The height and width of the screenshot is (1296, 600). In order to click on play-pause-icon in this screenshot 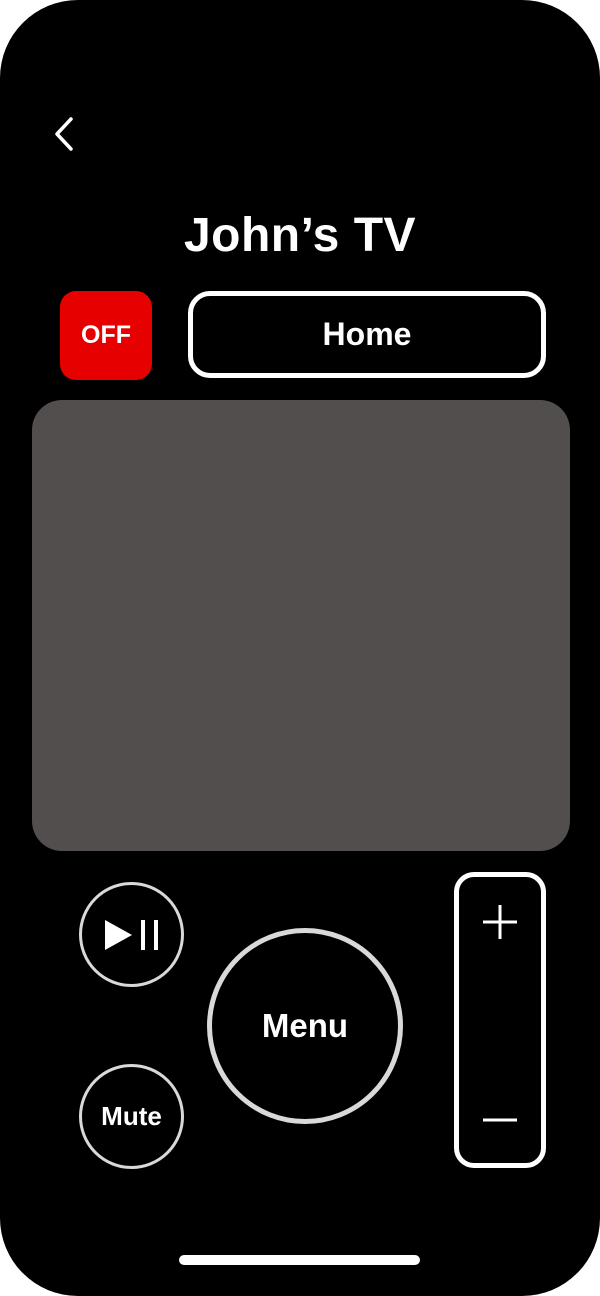, I will do `click(131, 934)`.